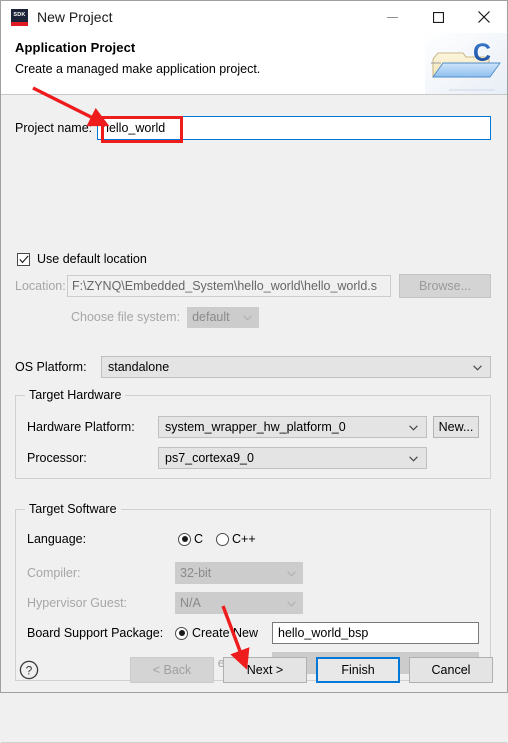 The image size is (508, 743). I want to click on hardware-platform-combo: system_wrapper_hw_platform_0, so click(292, 427).